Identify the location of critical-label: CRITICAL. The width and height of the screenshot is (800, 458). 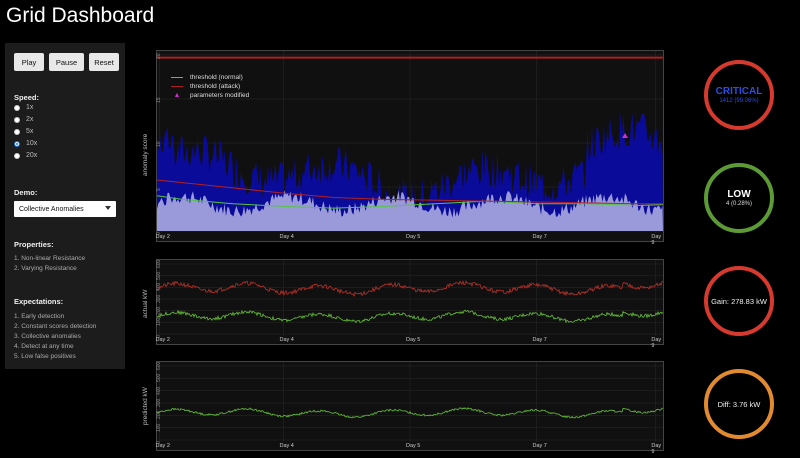
(739, 91).